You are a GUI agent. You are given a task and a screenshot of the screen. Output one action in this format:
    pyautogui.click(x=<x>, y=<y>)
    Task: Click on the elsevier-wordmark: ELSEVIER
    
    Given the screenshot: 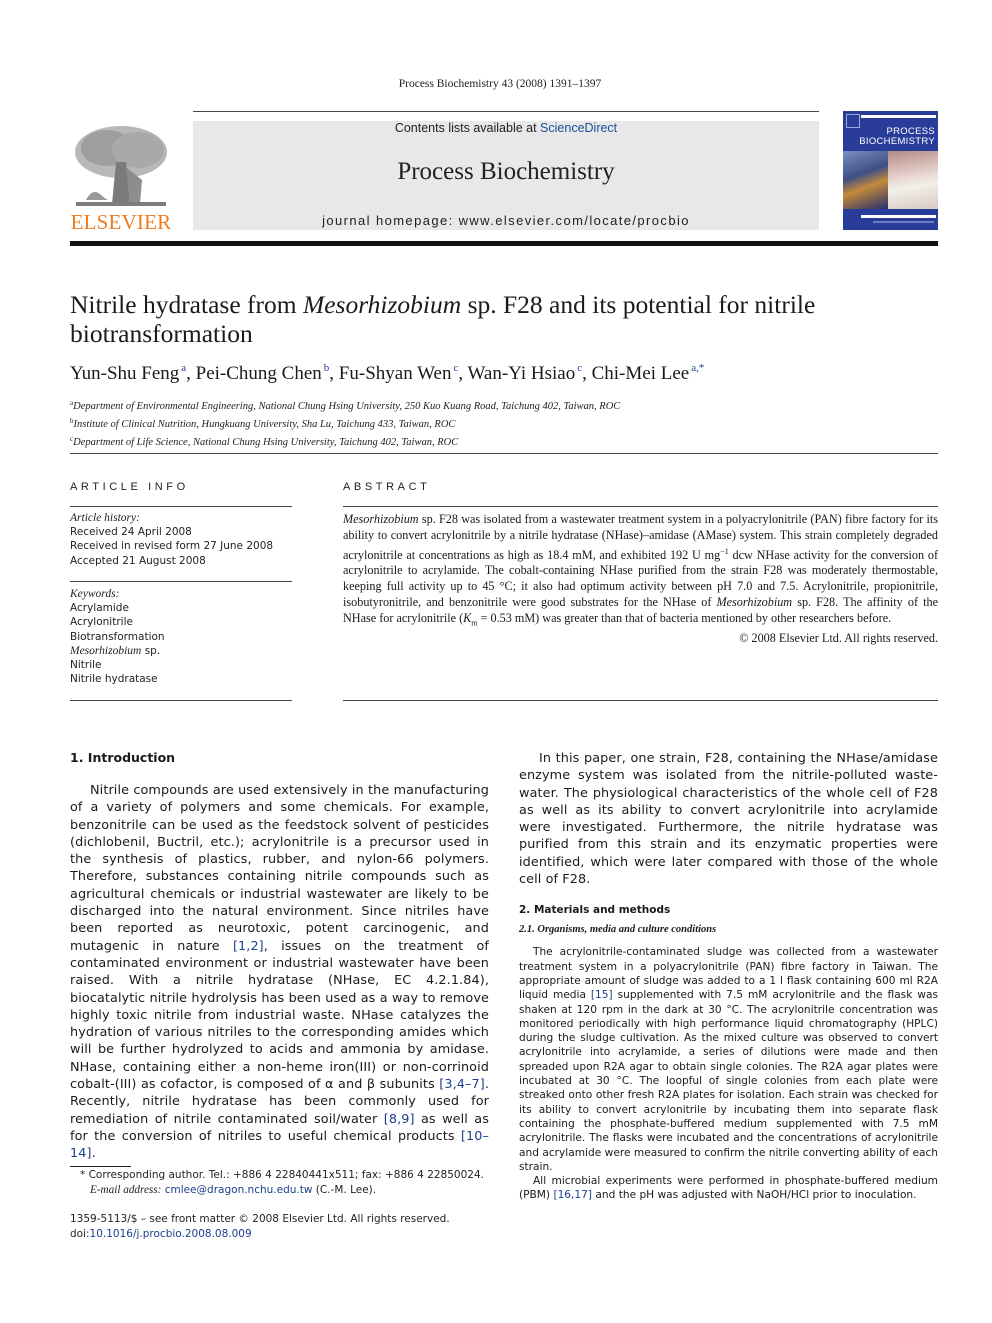 What is the action you would take?
    pyautogui.click(x=121, y=222)
    